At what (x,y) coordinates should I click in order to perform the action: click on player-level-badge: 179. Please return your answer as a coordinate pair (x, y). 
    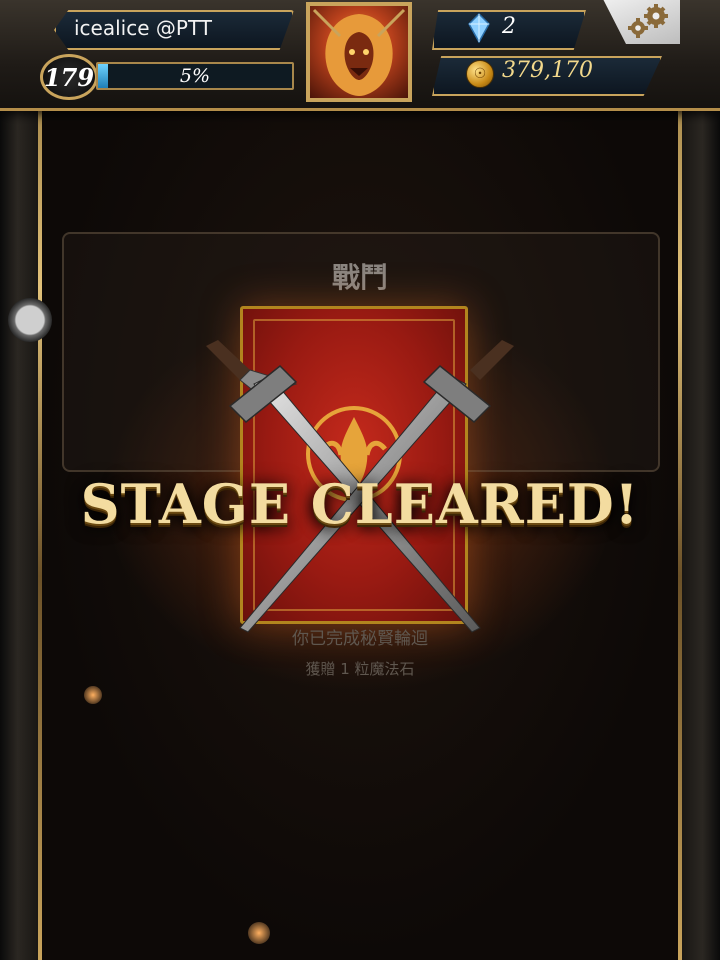
    Looking at the image, I should click on (69, 77).